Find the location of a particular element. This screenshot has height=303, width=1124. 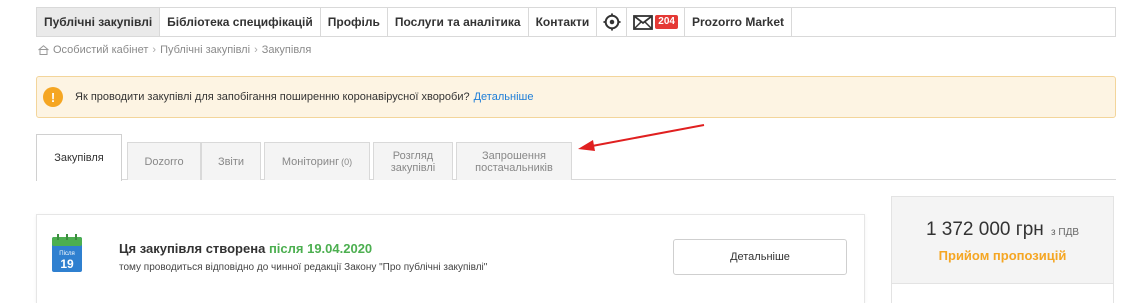

tab-label-line1: Запрошення is located at coordinates (513, 155).